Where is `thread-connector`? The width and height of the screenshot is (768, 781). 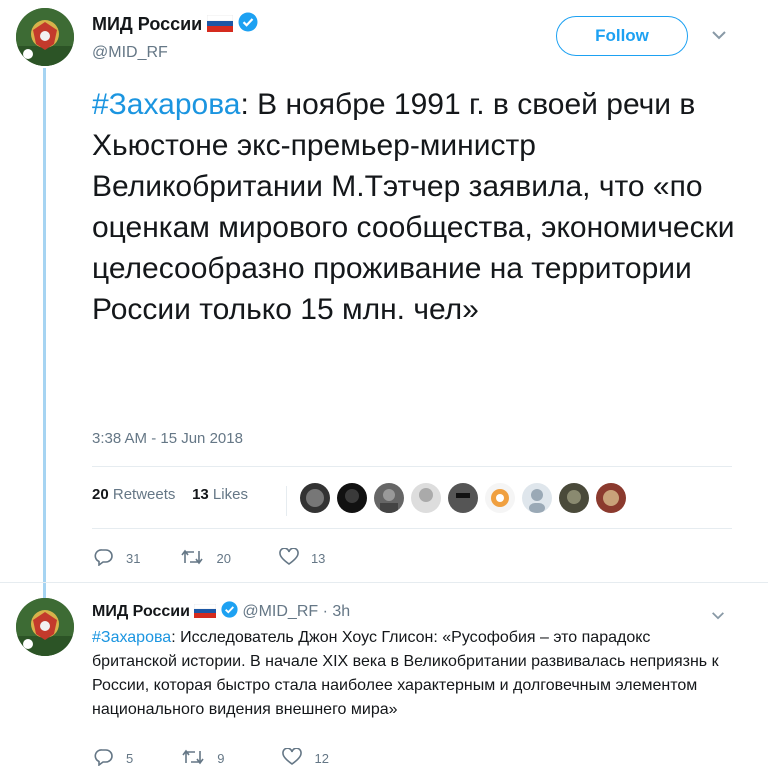 thread-connector is located at coordinates (44, 333).